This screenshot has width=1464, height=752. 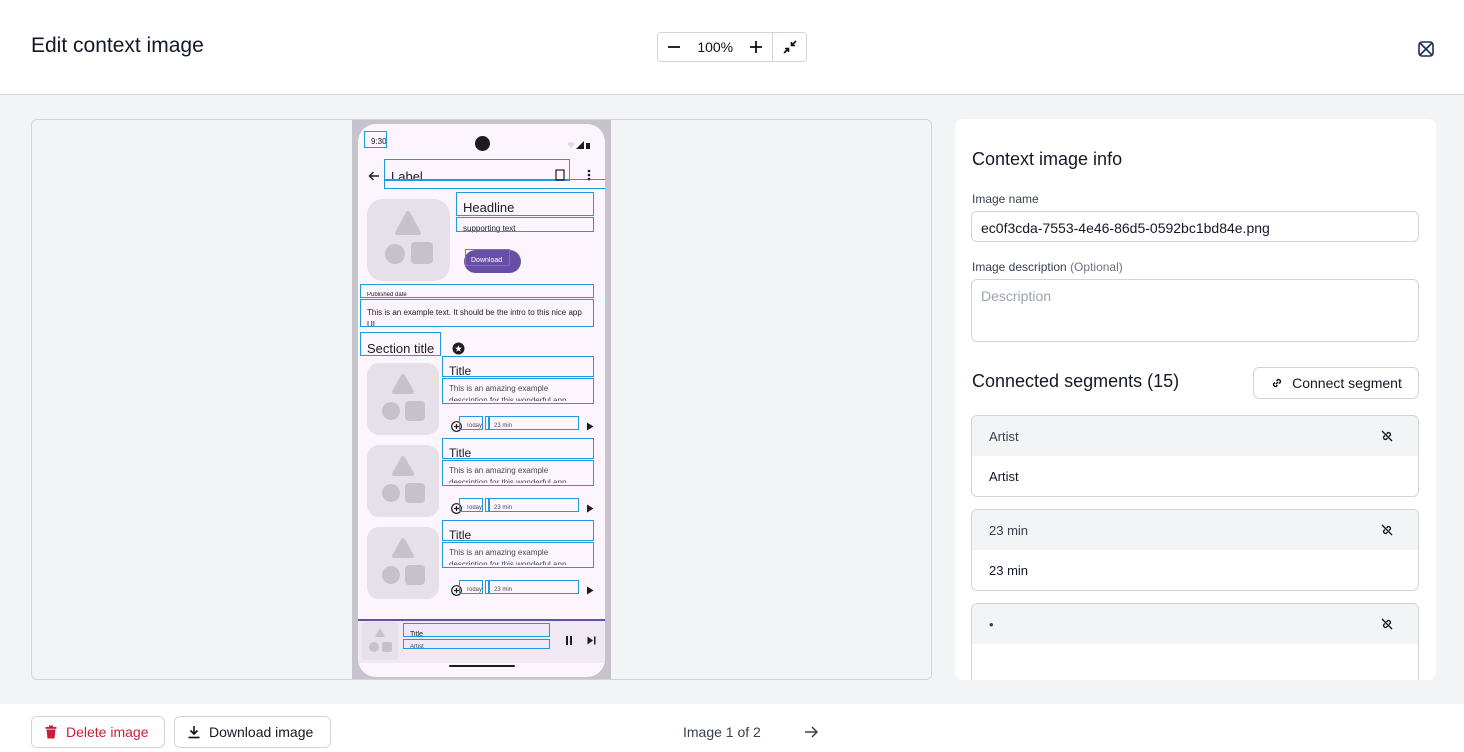 What do you see at coordinates (811, 732) in the screenshot?
I see `arrow-right-icon` at bounding box center [811, 732].